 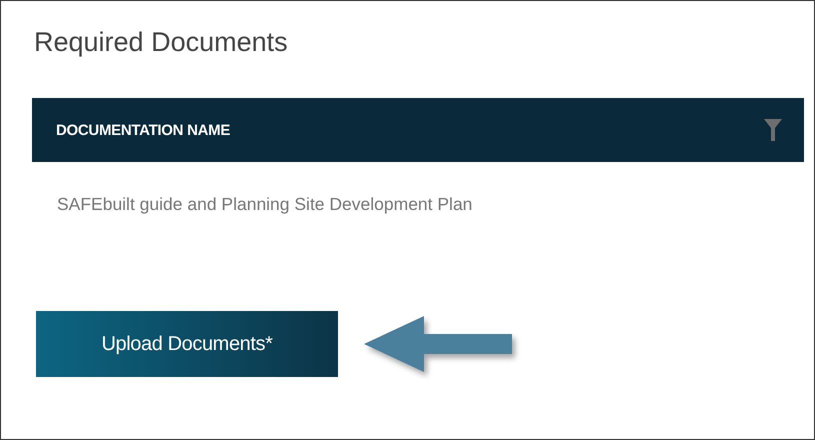 I want to click on section-title: Required Documents, so click(x=161, y=42).